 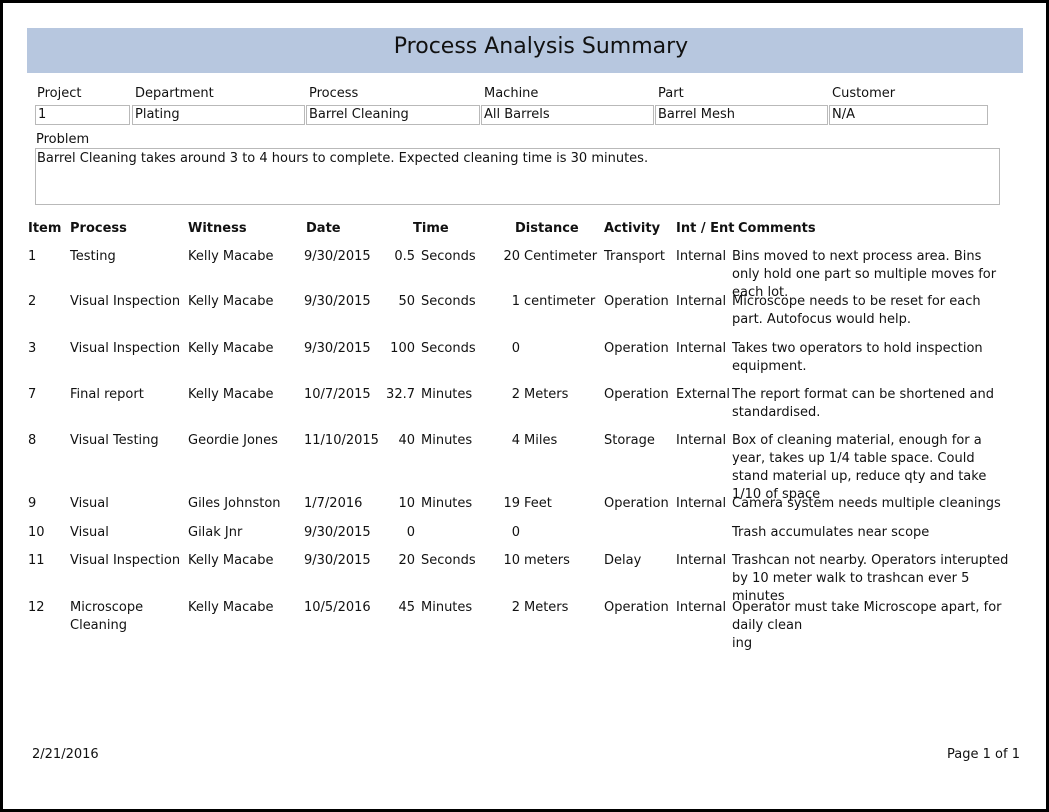 I want to click on col-header-date: Date, so click(x=323, y=228).